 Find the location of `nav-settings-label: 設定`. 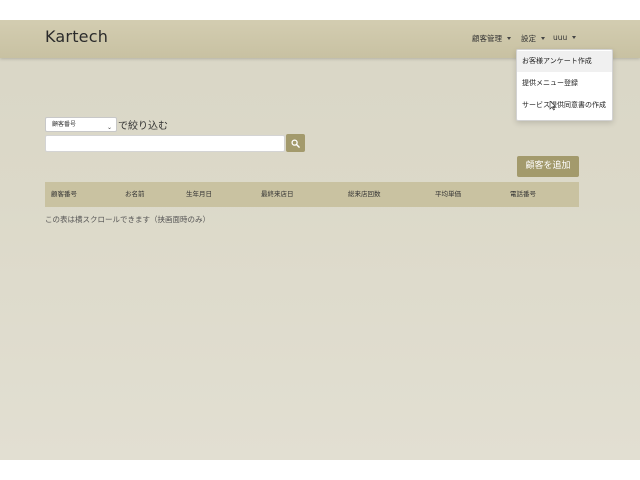

nav-settings-label: 設定 is located at coordinates (528, 38).